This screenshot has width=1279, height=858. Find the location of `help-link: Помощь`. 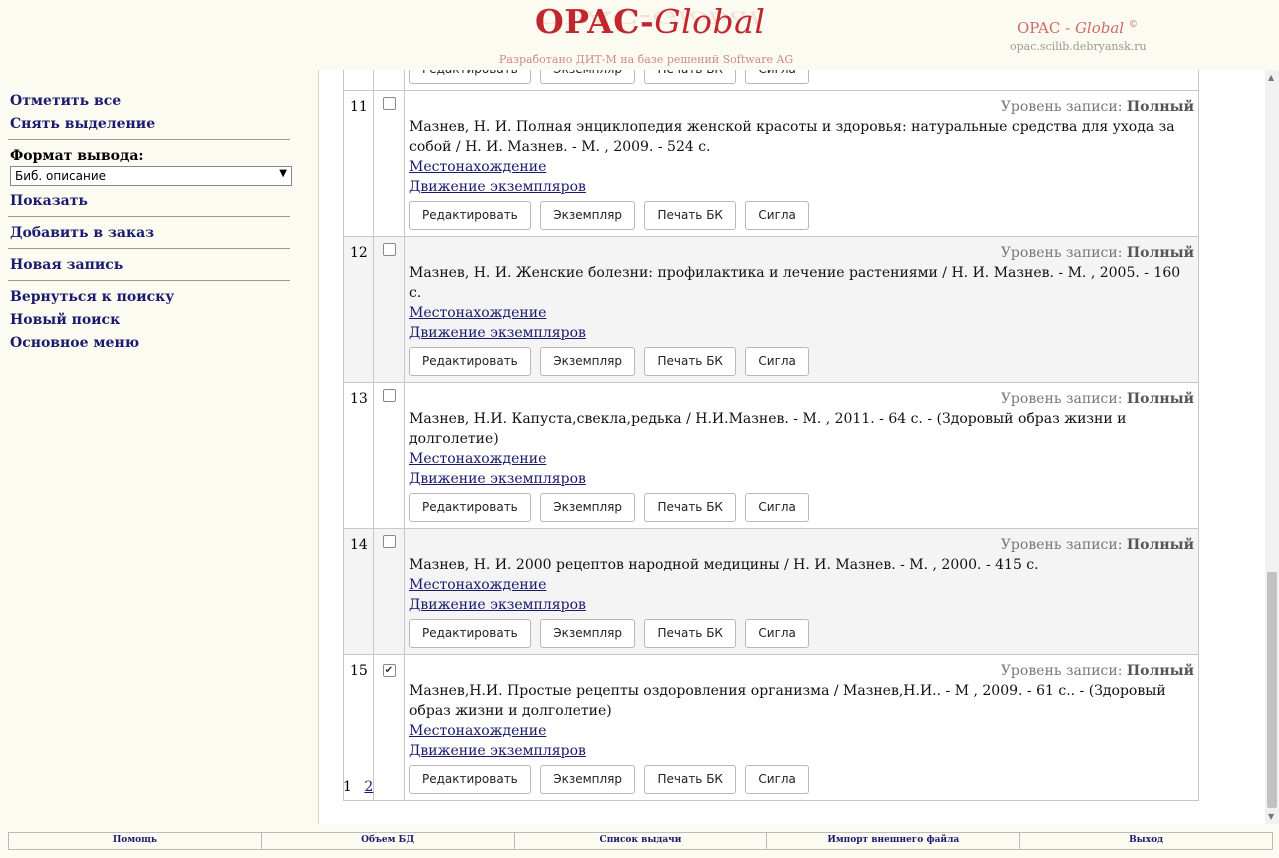

help-link: Помощь is located at coordinates (135, 841).